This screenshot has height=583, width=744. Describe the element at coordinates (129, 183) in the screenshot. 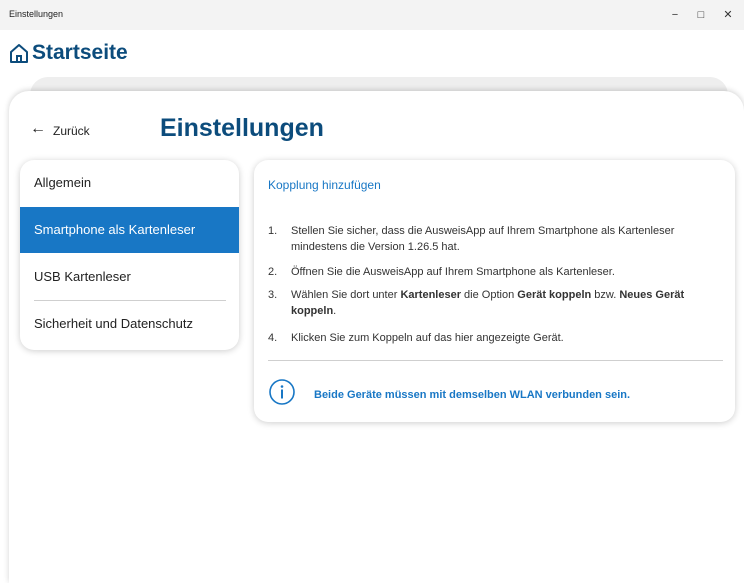

I see `sidebar-item-allgemein: Allgemein` at that location.